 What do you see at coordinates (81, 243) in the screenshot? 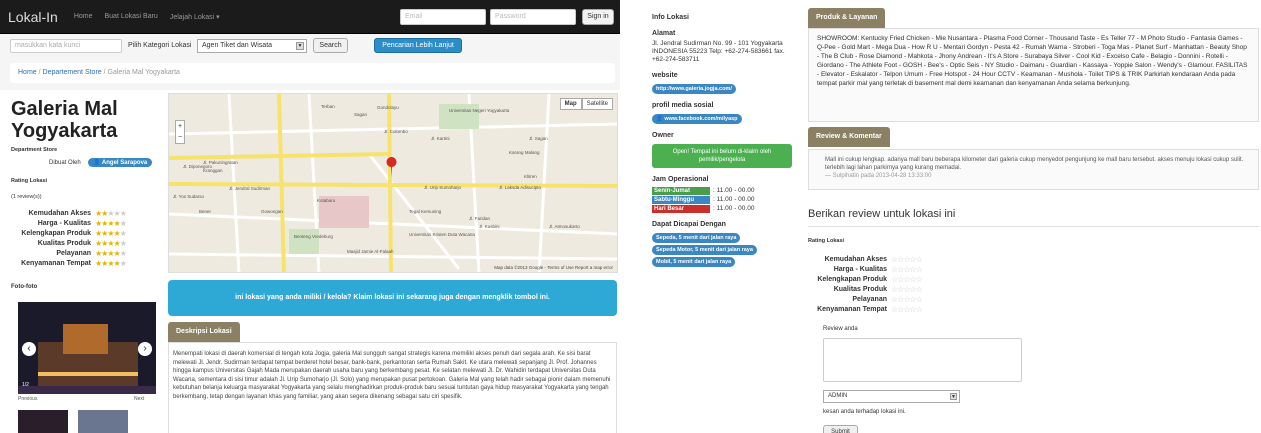
I see `rating-row: Kualitas Produk ★★★★★` at bounding box center [81, 243].